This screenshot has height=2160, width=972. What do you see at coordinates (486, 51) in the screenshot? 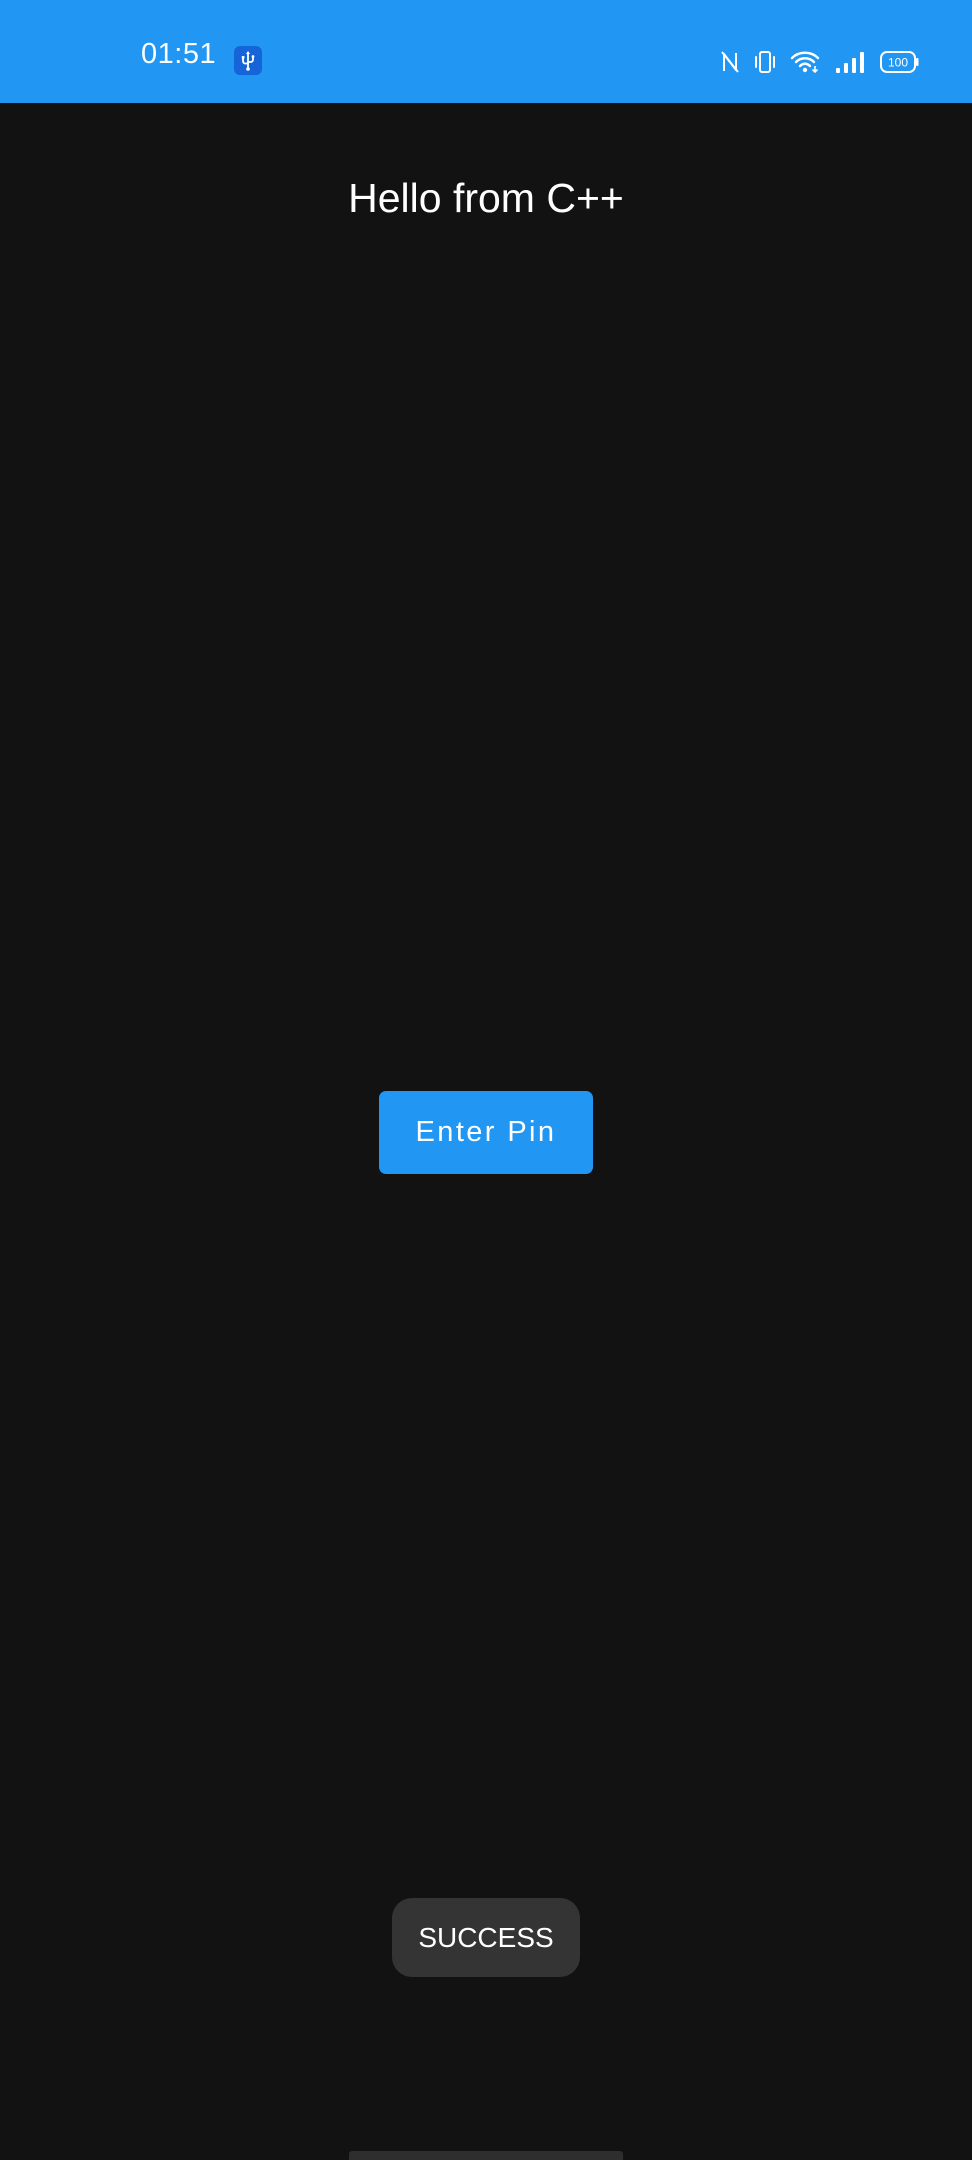
I see `status-bar: 01:51 100` at bounding box center [486, 51].